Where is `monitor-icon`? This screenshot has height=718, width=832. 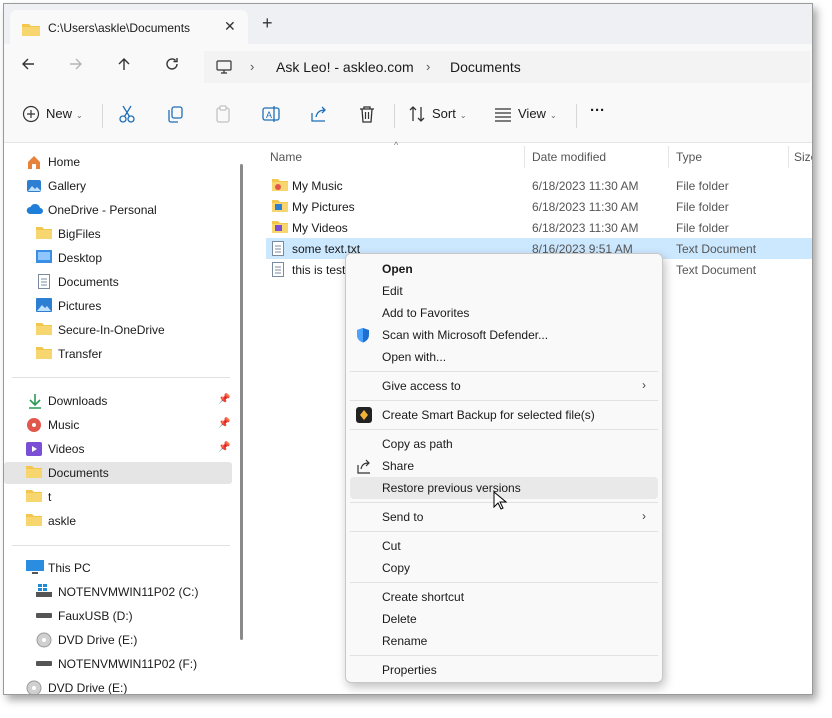
monitor-icon is located at coordinates (35, 569).